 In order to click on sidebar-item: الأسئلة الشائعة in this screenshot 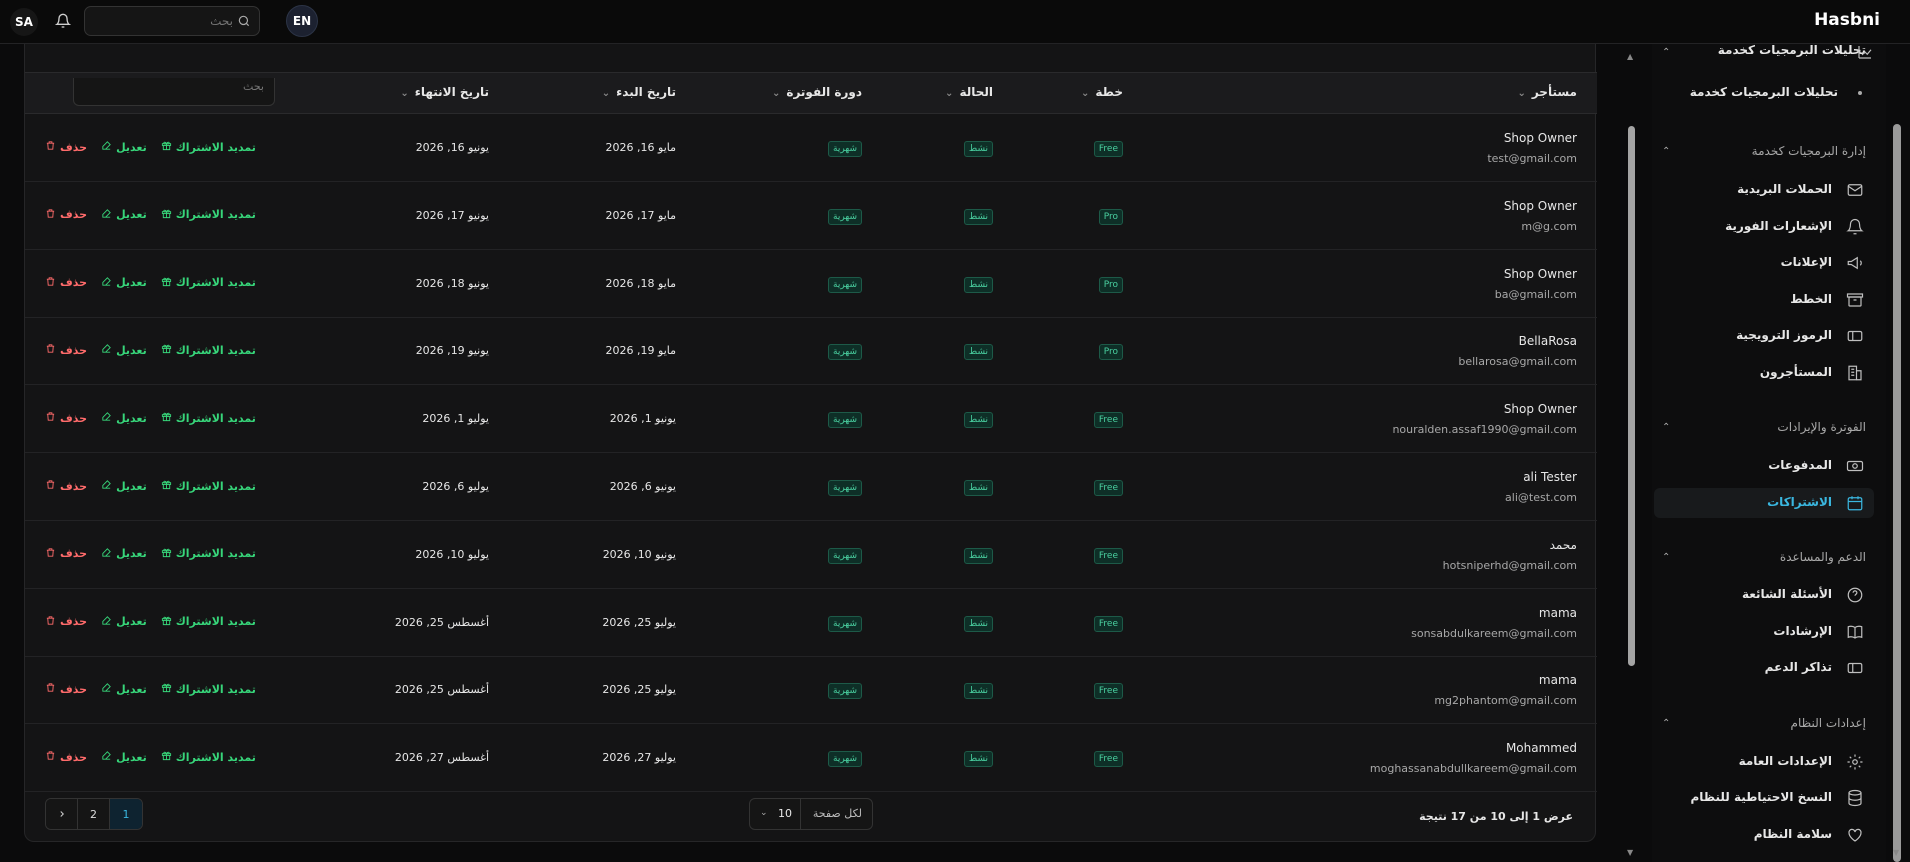, I will do `click(1764, 595)`.